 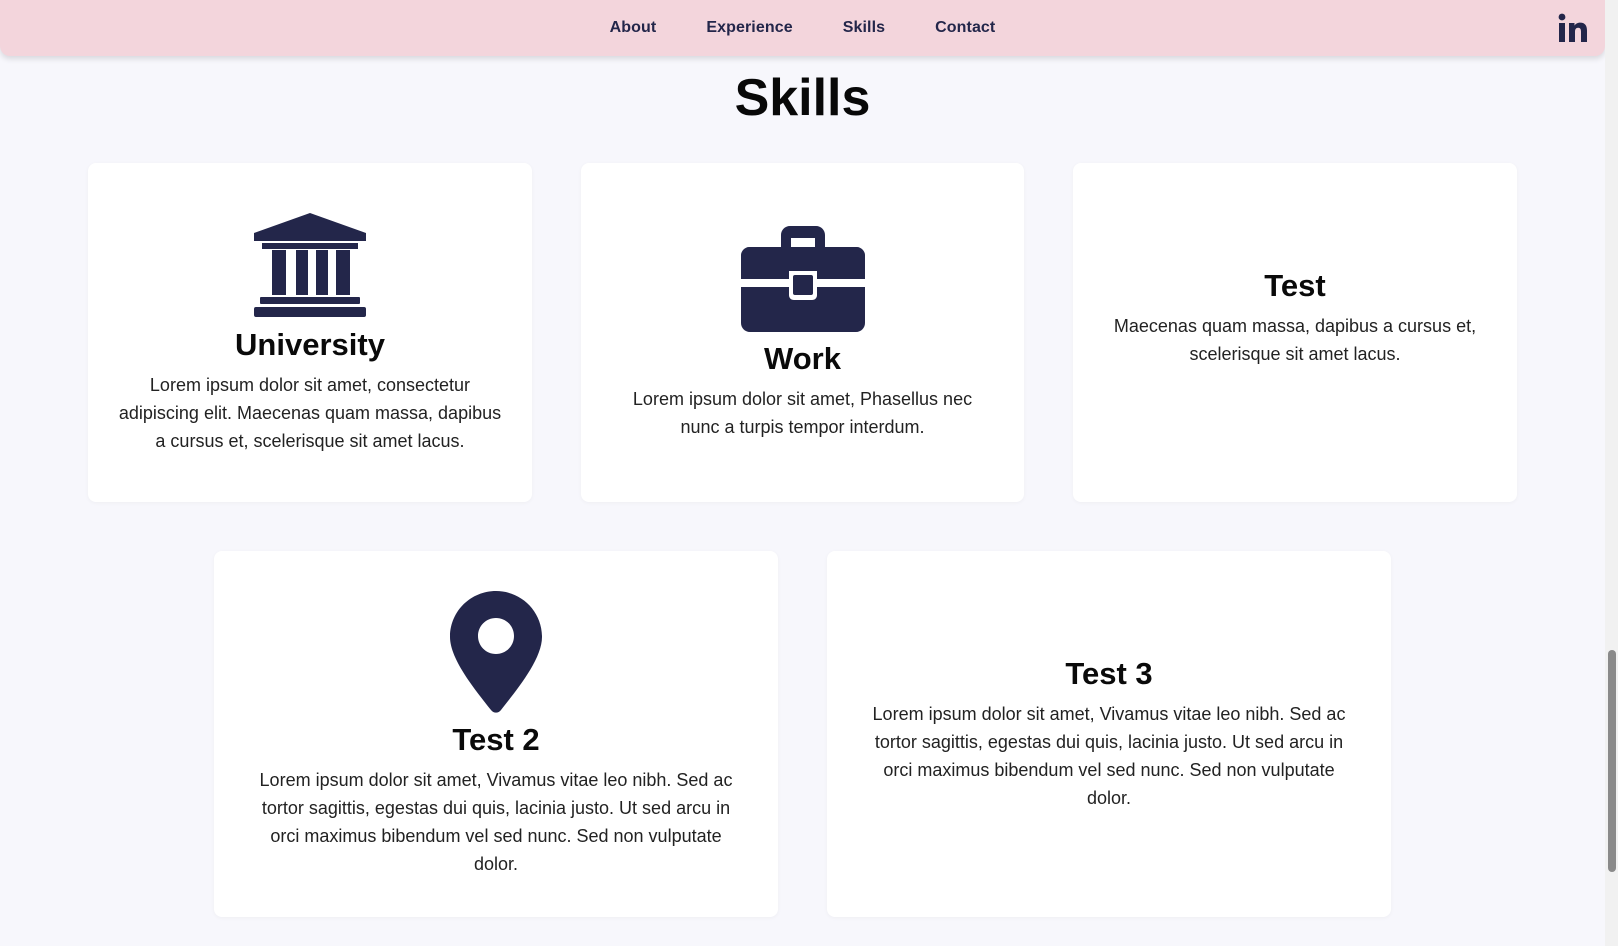 I want to click on card-title: University, so click(x=310, y=344).